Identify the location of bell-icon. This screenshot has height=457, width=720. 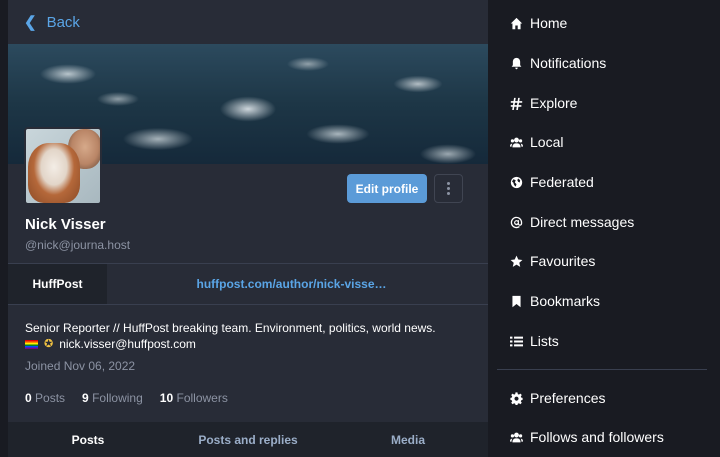
(516, 63).